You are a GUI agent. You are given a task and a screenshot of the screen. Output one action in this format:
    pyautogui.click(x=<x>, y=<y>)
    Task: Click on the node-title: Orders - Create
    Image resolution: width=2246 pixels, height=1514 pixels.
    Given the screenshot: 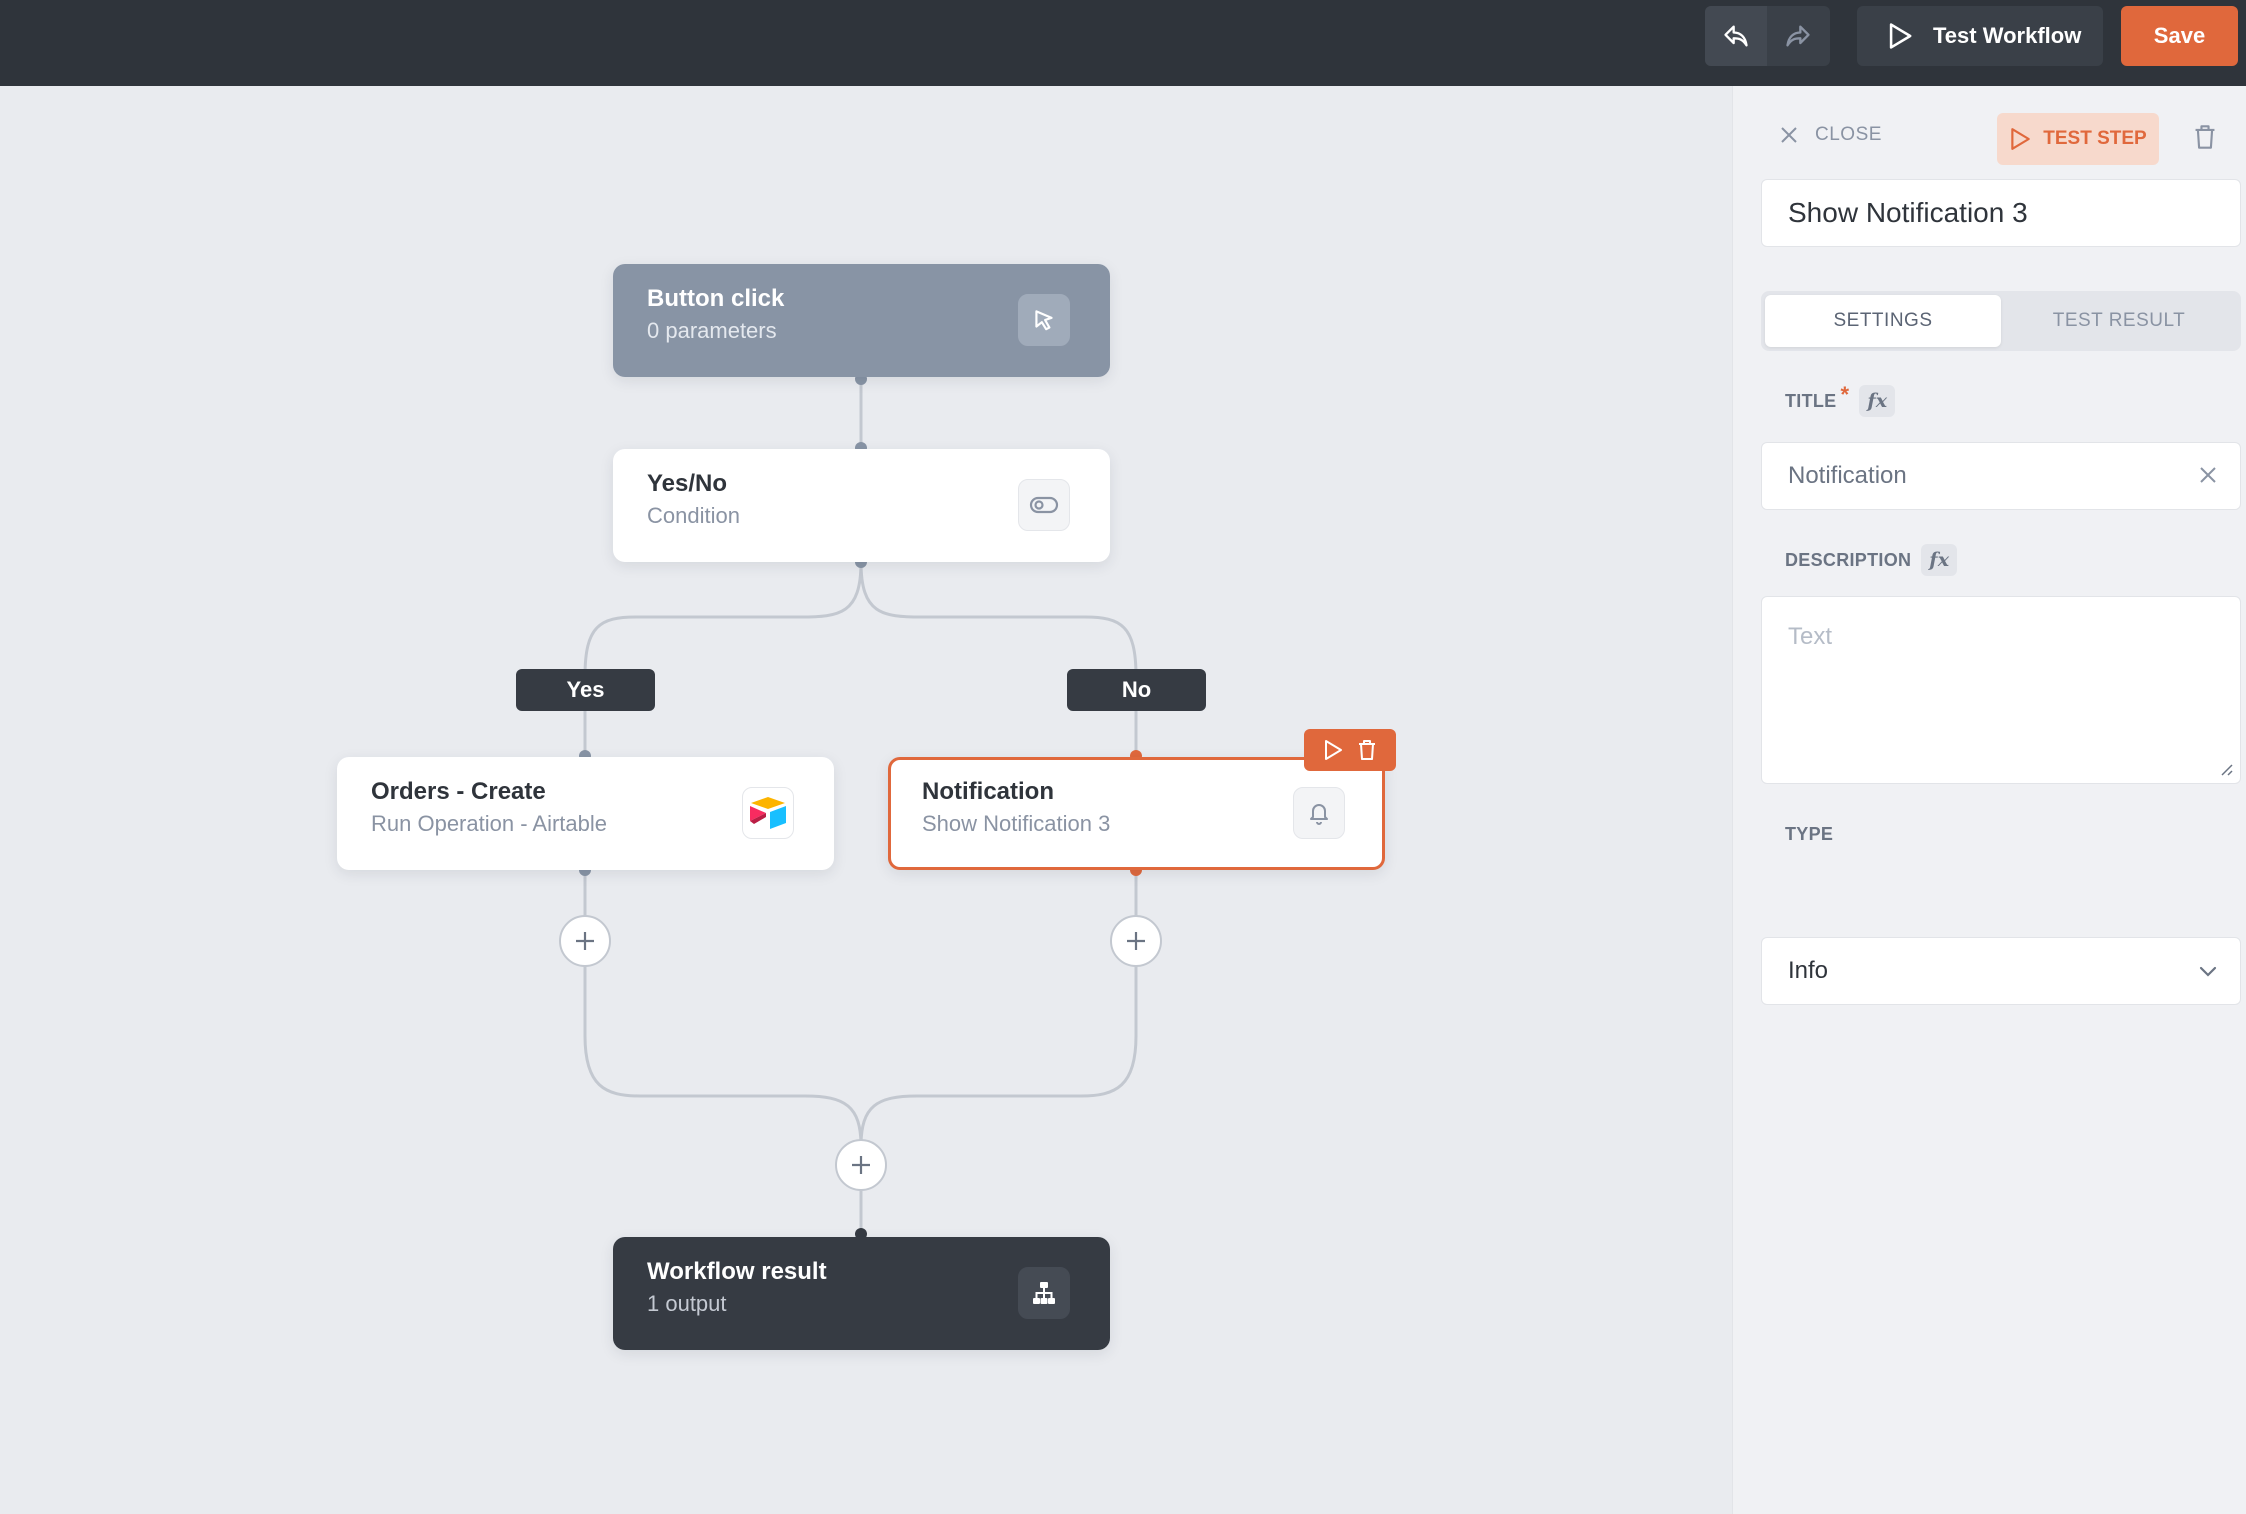 What is the action you would take?
    pyautogui.click(x=458, y=791)
    